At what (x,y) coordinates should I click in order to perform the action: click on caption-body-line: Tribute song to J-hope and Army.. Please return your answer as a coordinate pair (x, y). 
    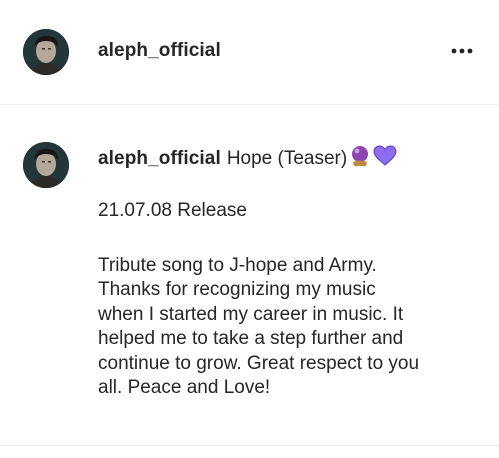
    Looking at the image, I should click on (237, 265).